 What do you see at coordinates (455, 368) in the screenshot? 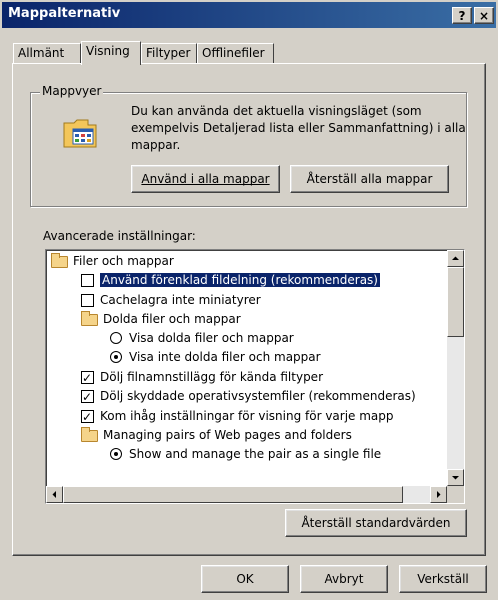
I see `vertical-scrollbar` at bounding box center [455, 368].